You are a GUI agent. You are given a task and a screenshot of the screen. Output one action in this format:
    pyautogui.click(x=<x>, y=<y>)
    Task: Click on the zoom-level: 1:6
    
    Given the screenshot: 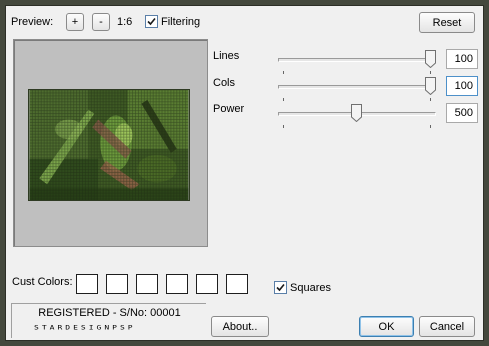 What is the action you would take?
    pyautogui.click(x=125, y=22)
    